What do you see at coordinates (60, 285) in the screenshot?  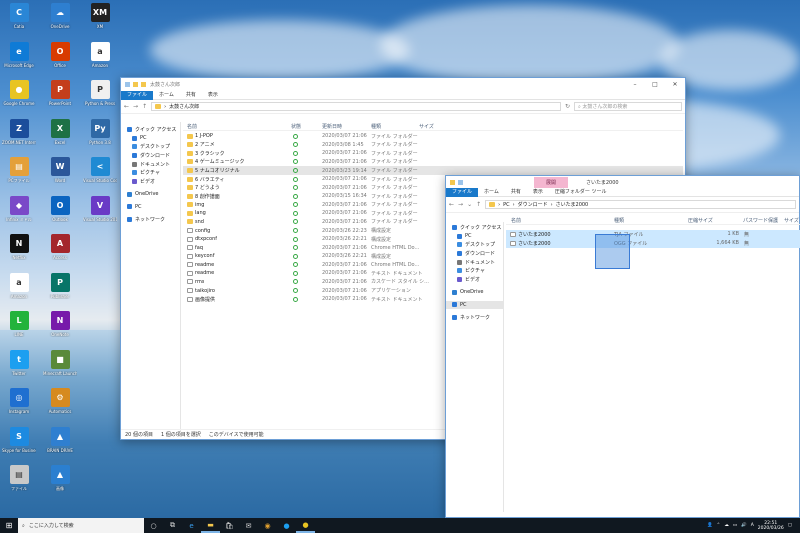 I see `desktop-icon: P Publisher` at bounding box center [60, 285].